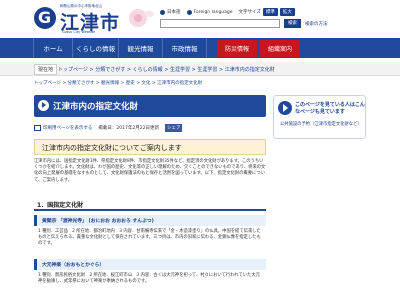  Describe the element at coordinates (150, 204) in the screenshot. I see `section-heading: 1．国指定文化財` at that location.